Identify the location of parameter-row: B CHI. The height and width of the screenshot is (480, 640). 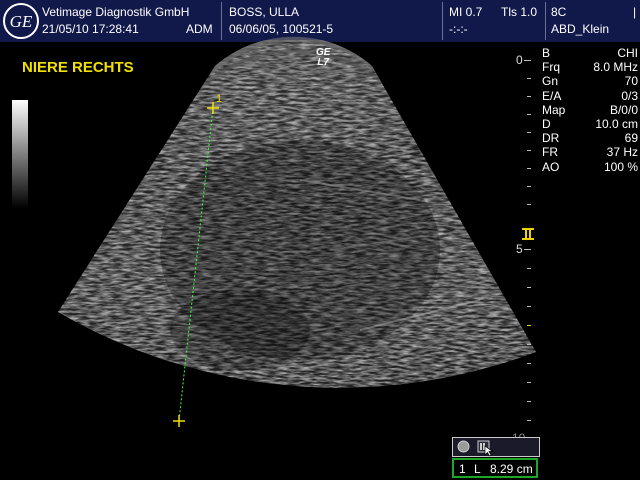
(590, 53).